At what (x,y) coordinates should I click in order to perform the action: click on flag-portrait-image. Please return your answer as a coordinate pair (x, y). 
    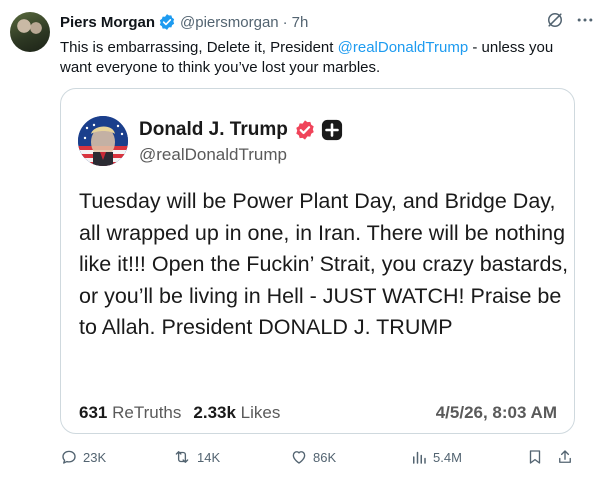
    Looking at the image, I should click on (103, 141).